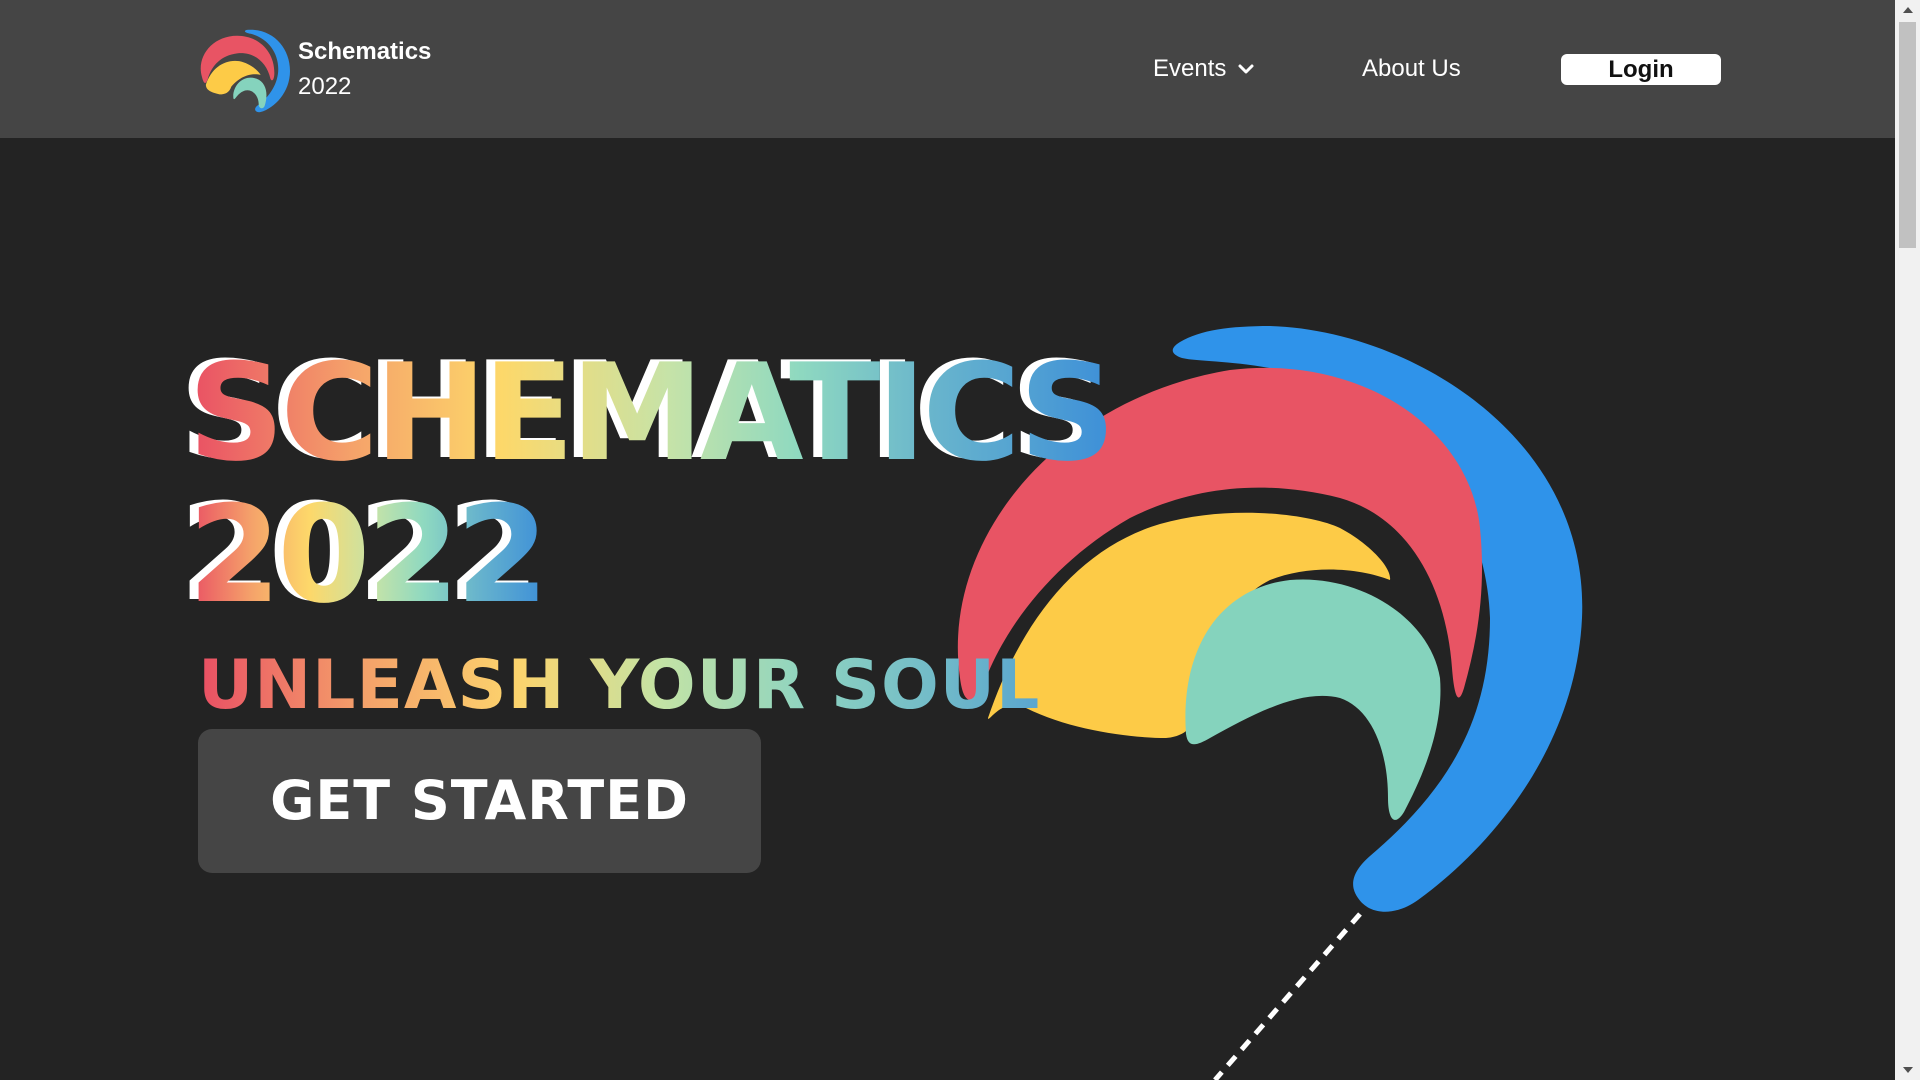 The height and width of the screenshot is (1080, 1920). What do you see at coordinates (1246, 69) in the screenshot?
I see `chevron-down-icon` at bounding box center [1246, 69].